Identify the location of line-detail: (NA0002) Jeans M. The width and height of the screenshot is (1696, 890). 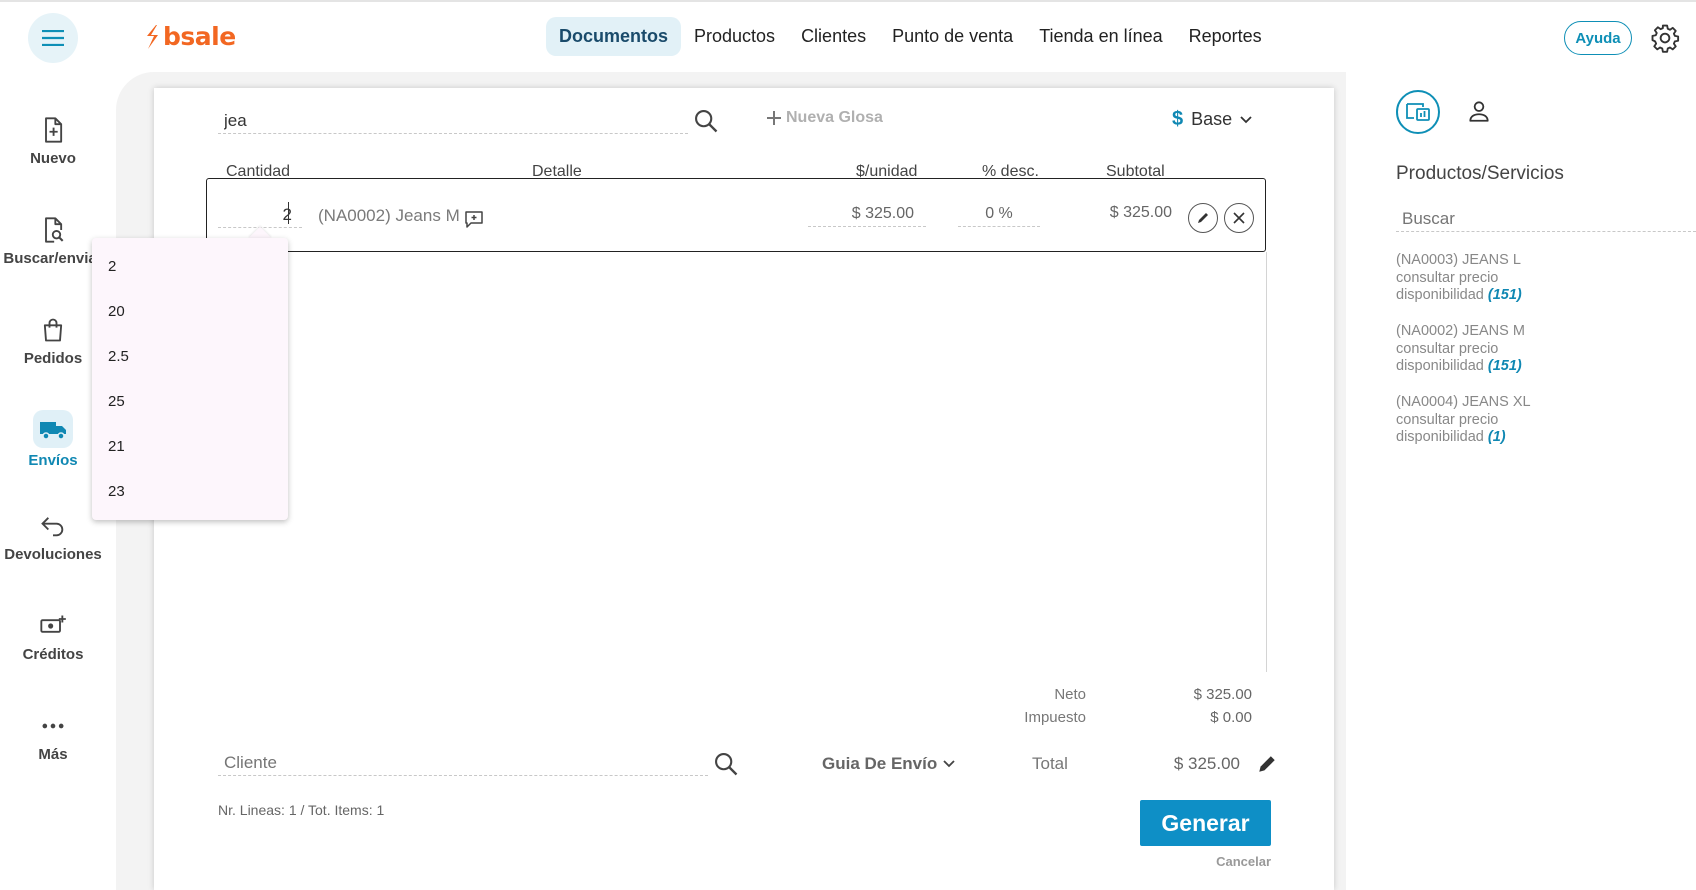
(389, 215).